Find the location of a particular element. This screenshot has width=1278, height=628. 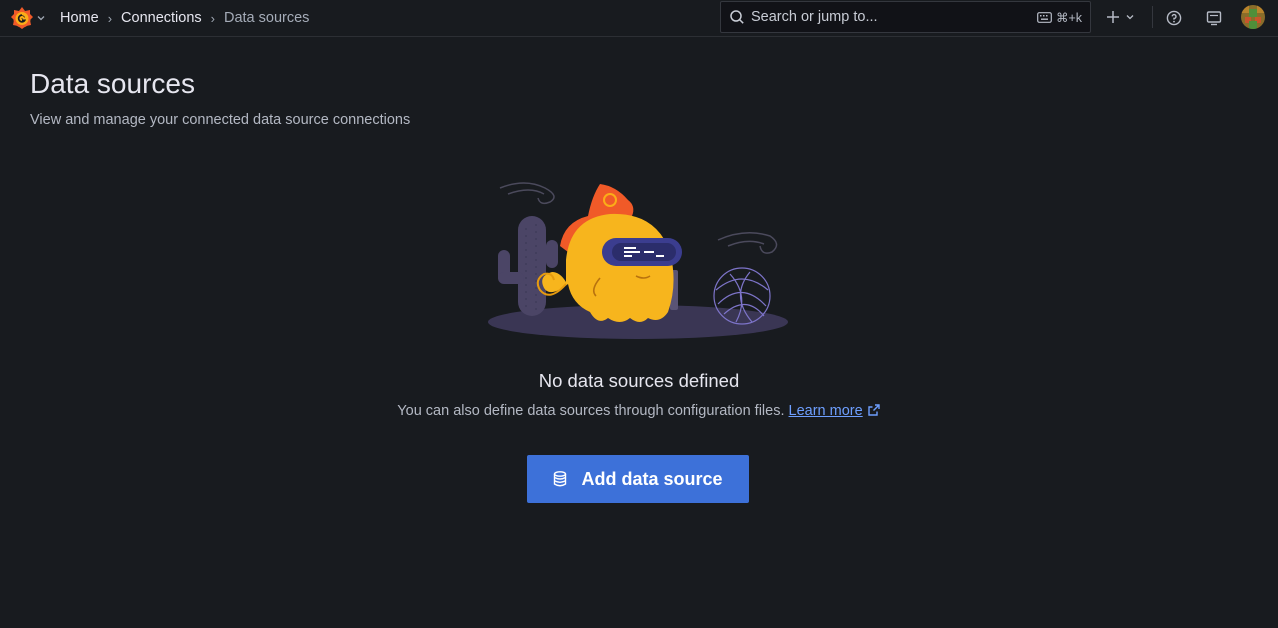

plus-icon is located at coordinates (1112, 17).